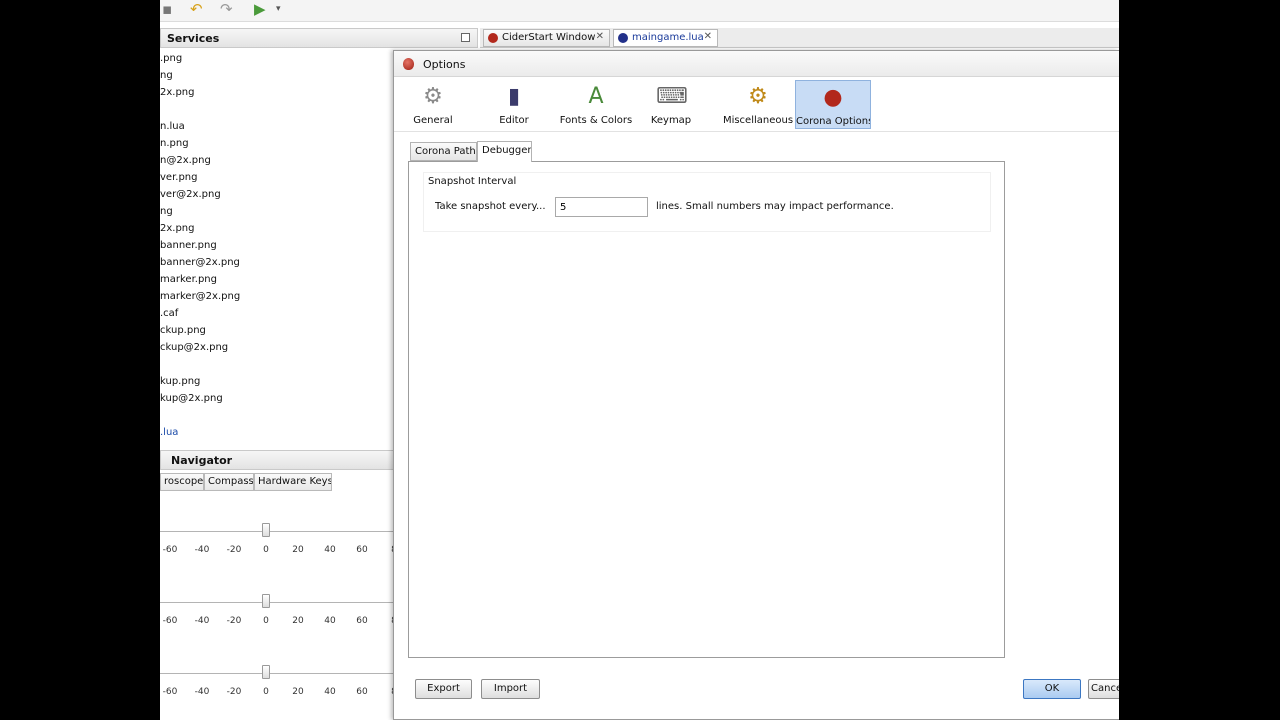 The image size is (1280, 720). Describe the element at coordinates (167, 9) in the screenshot. I see `save-icon: ▪` at that location.